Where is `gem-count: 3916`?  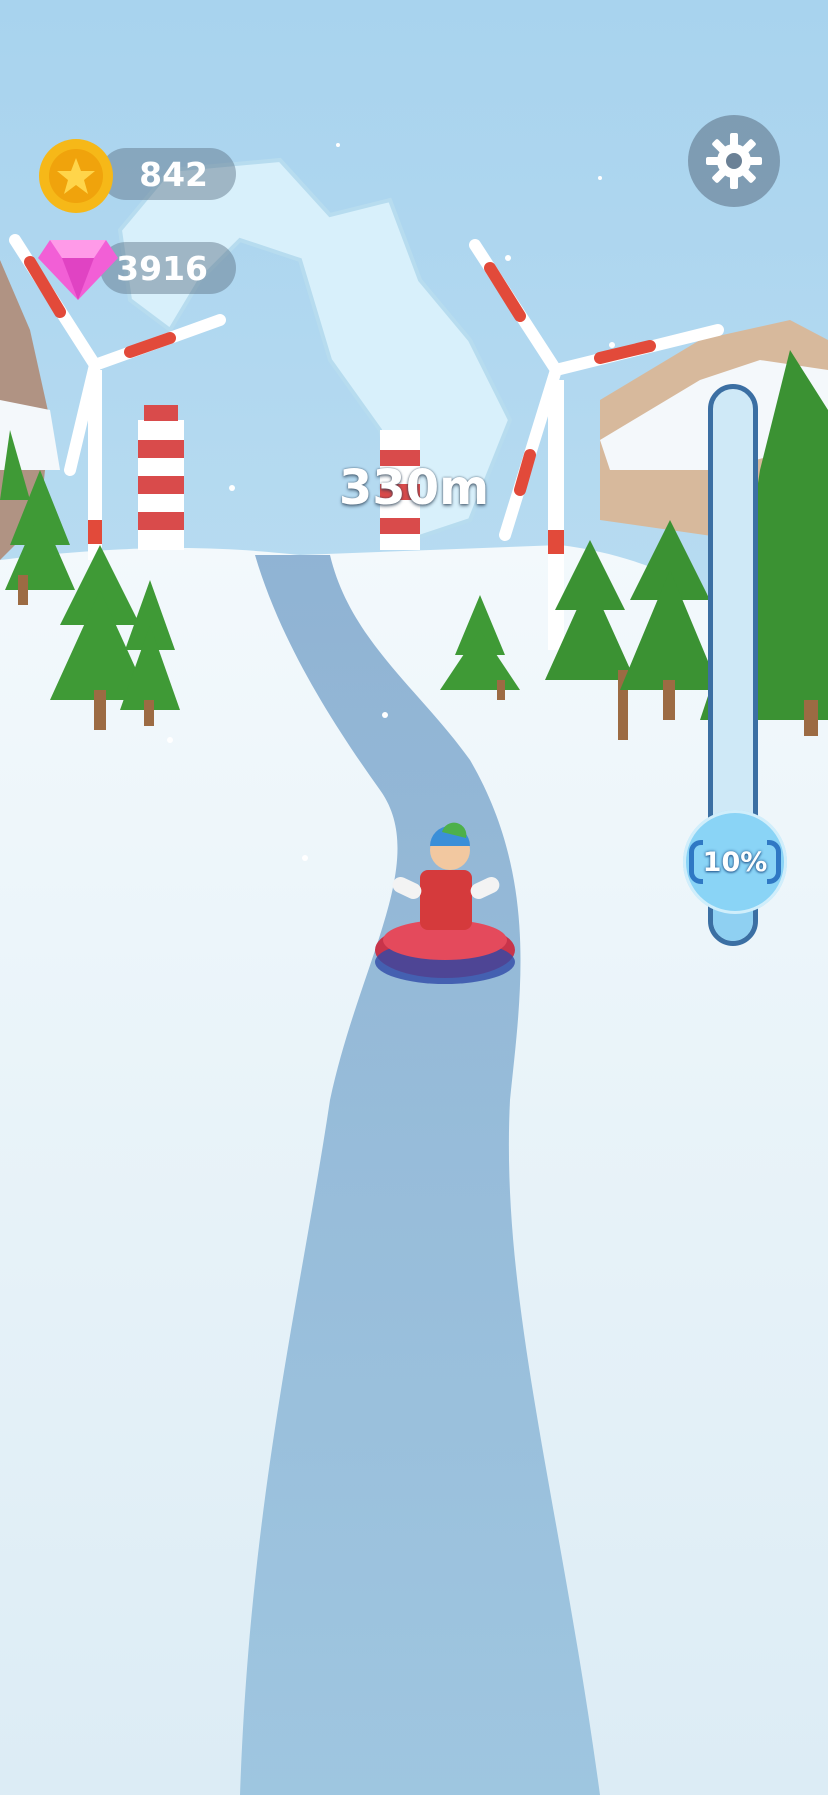 gem-count: 3916 is located at coordinates (162, 268).